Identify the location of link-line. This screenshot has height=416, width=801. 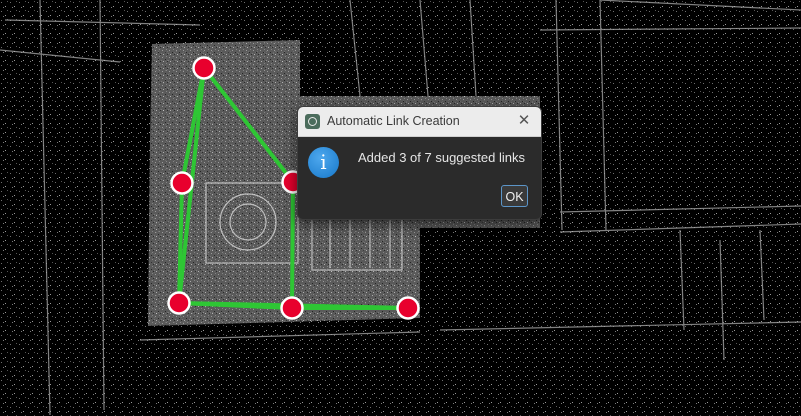
(292, 245).